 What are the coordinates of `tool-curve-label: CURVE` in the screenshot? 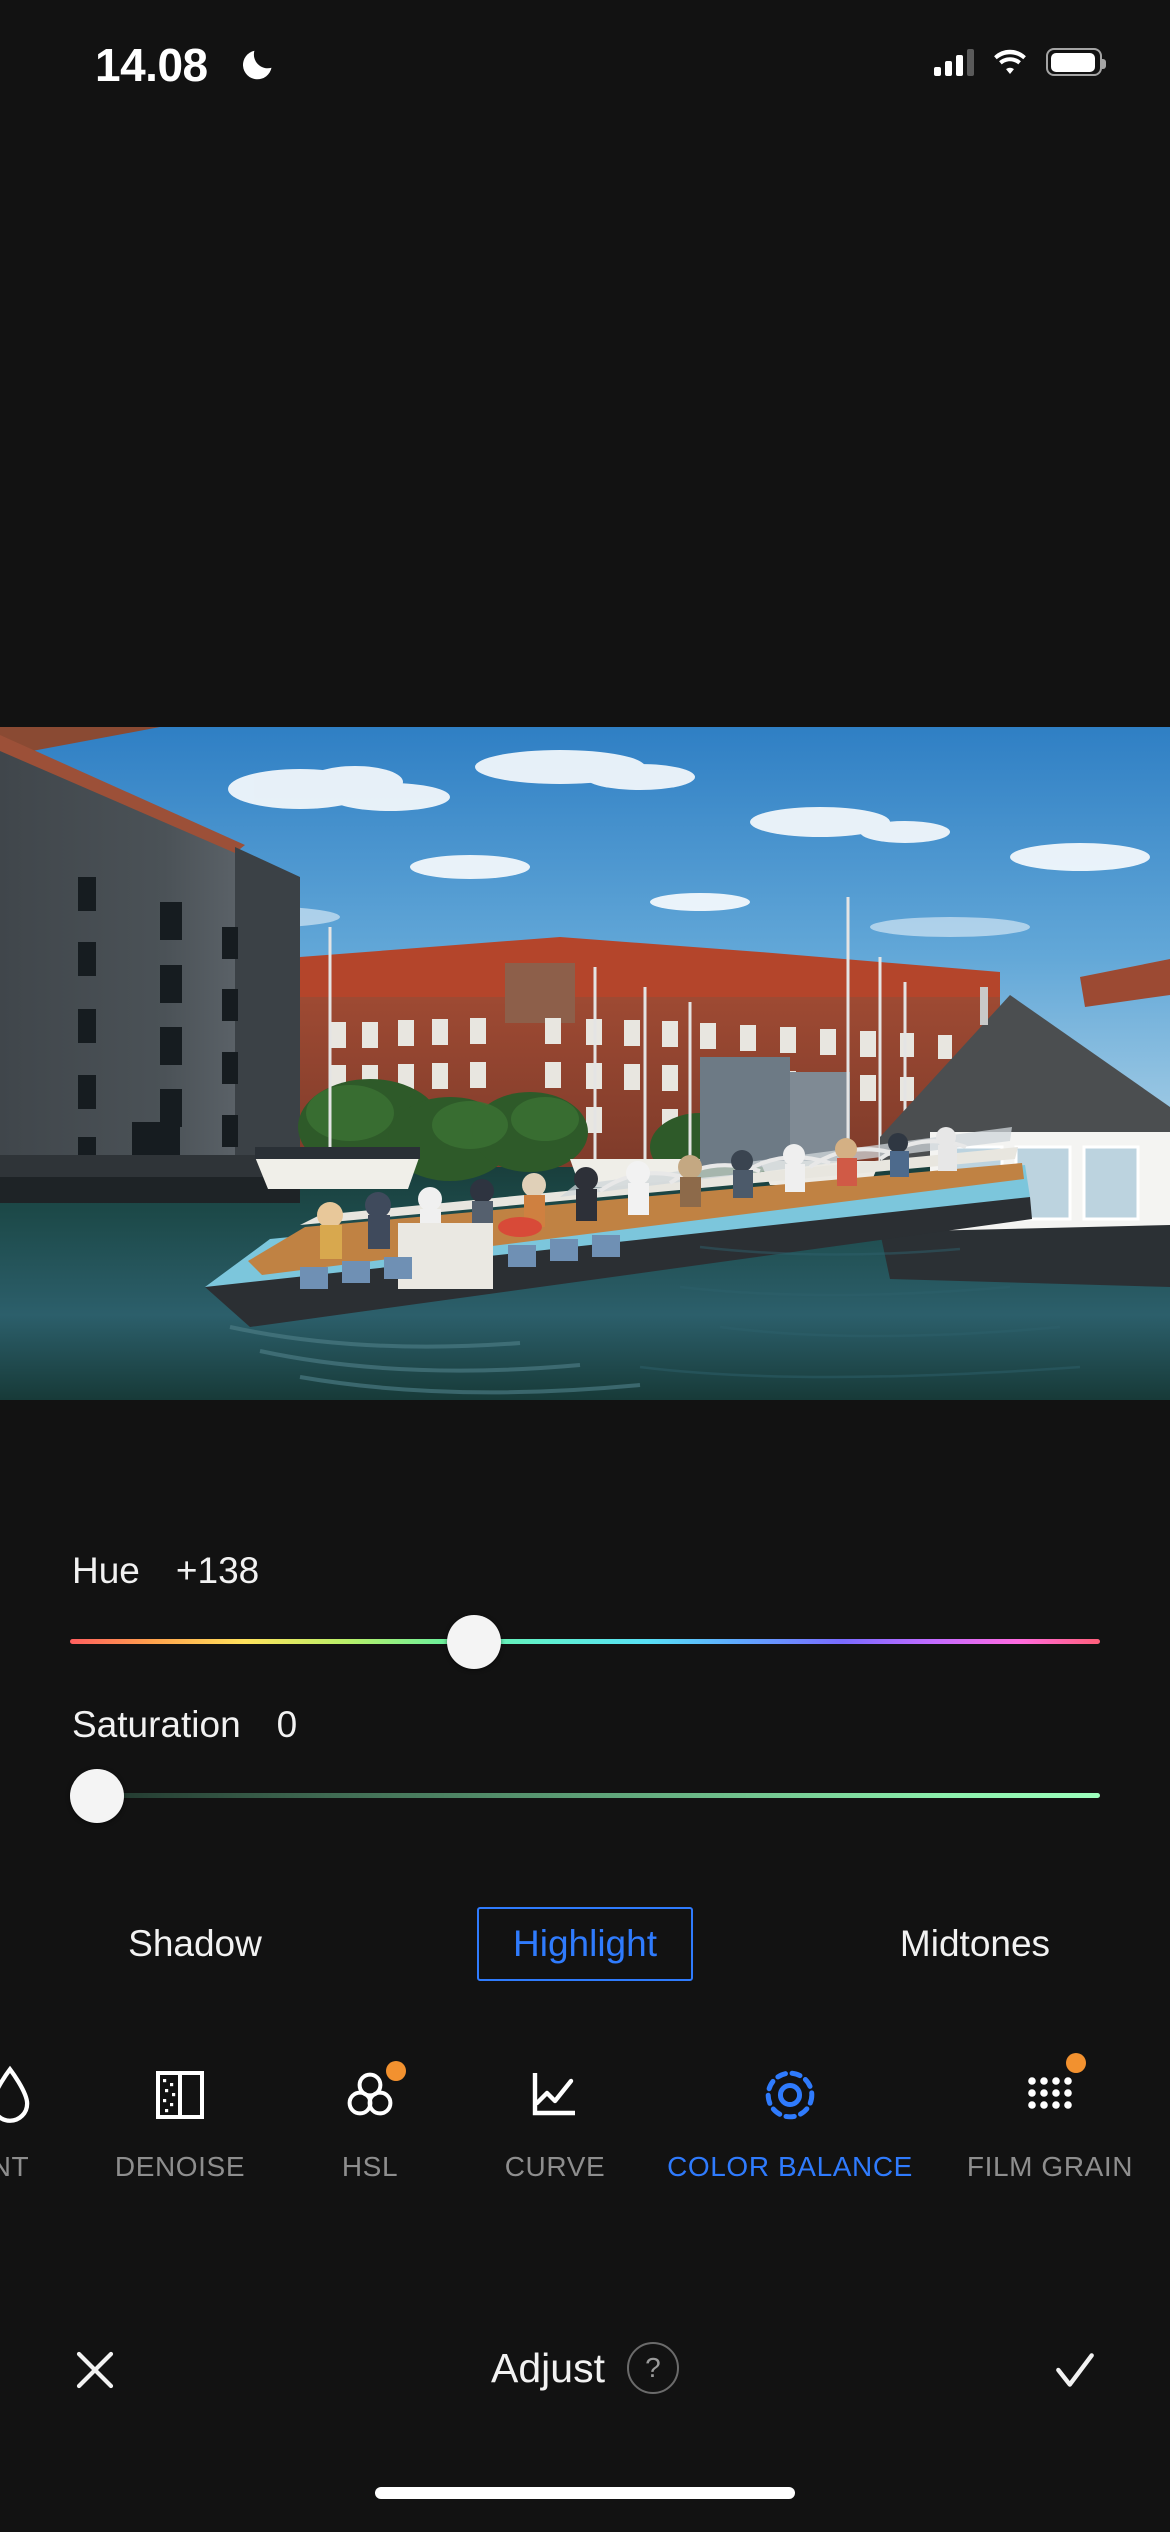 It's located at (555, 2166).